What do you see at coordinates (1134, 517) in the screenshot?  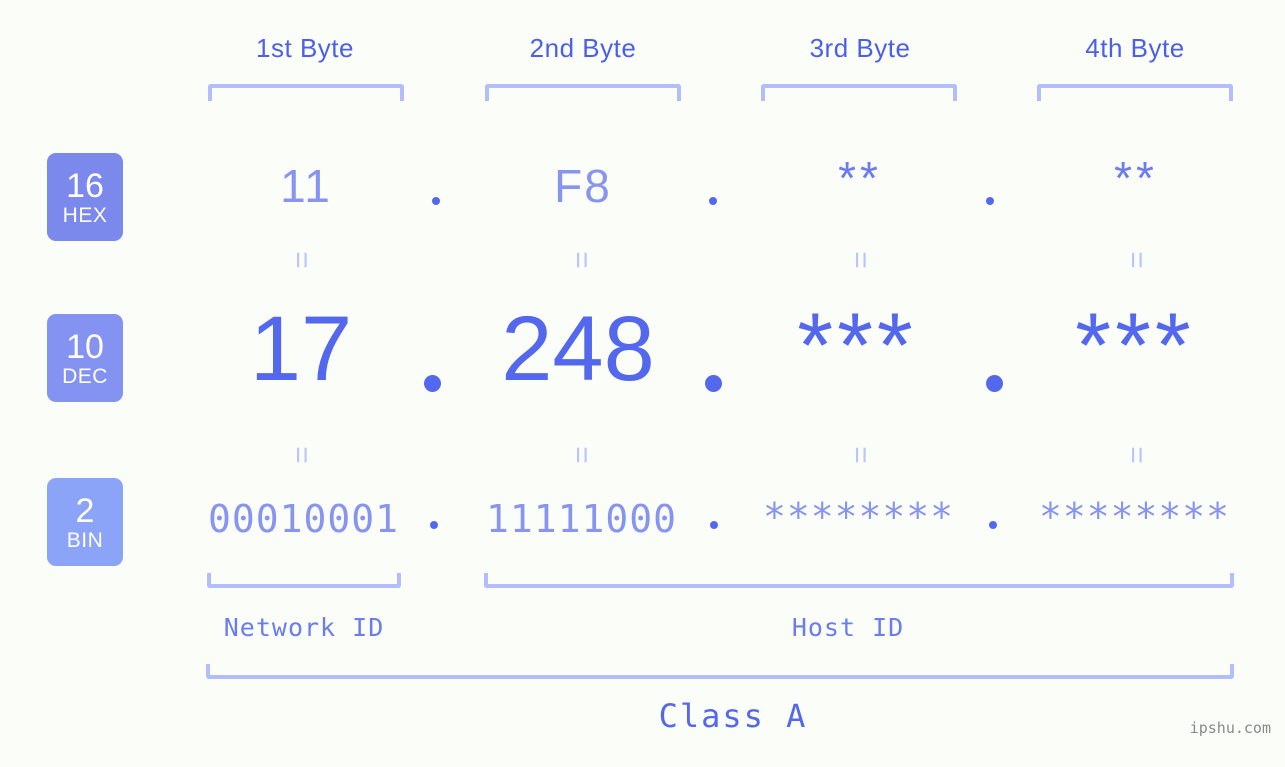 I see `bin-byte-4: ********` at bounding box center [1134, 517].